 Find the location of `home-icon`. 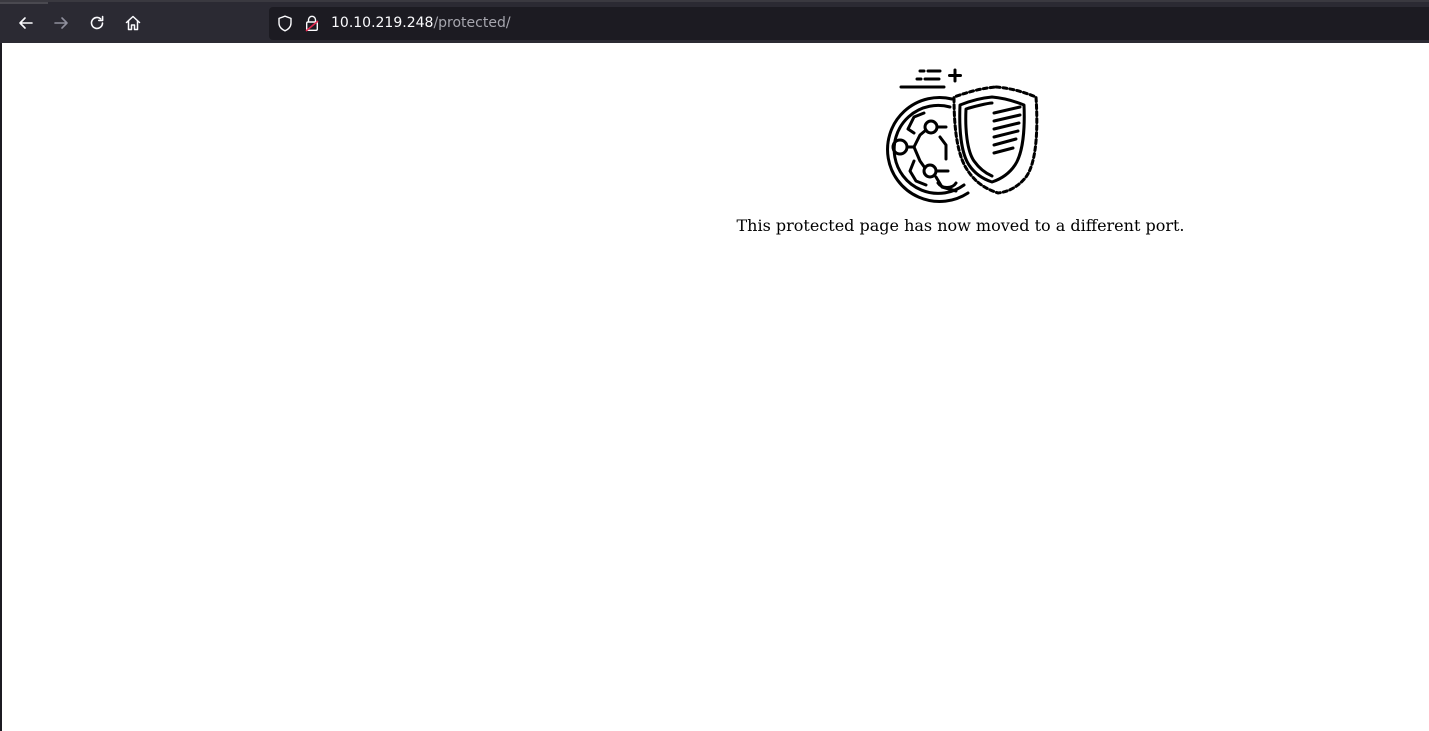

home-icon is located at coordinates (133, 23).